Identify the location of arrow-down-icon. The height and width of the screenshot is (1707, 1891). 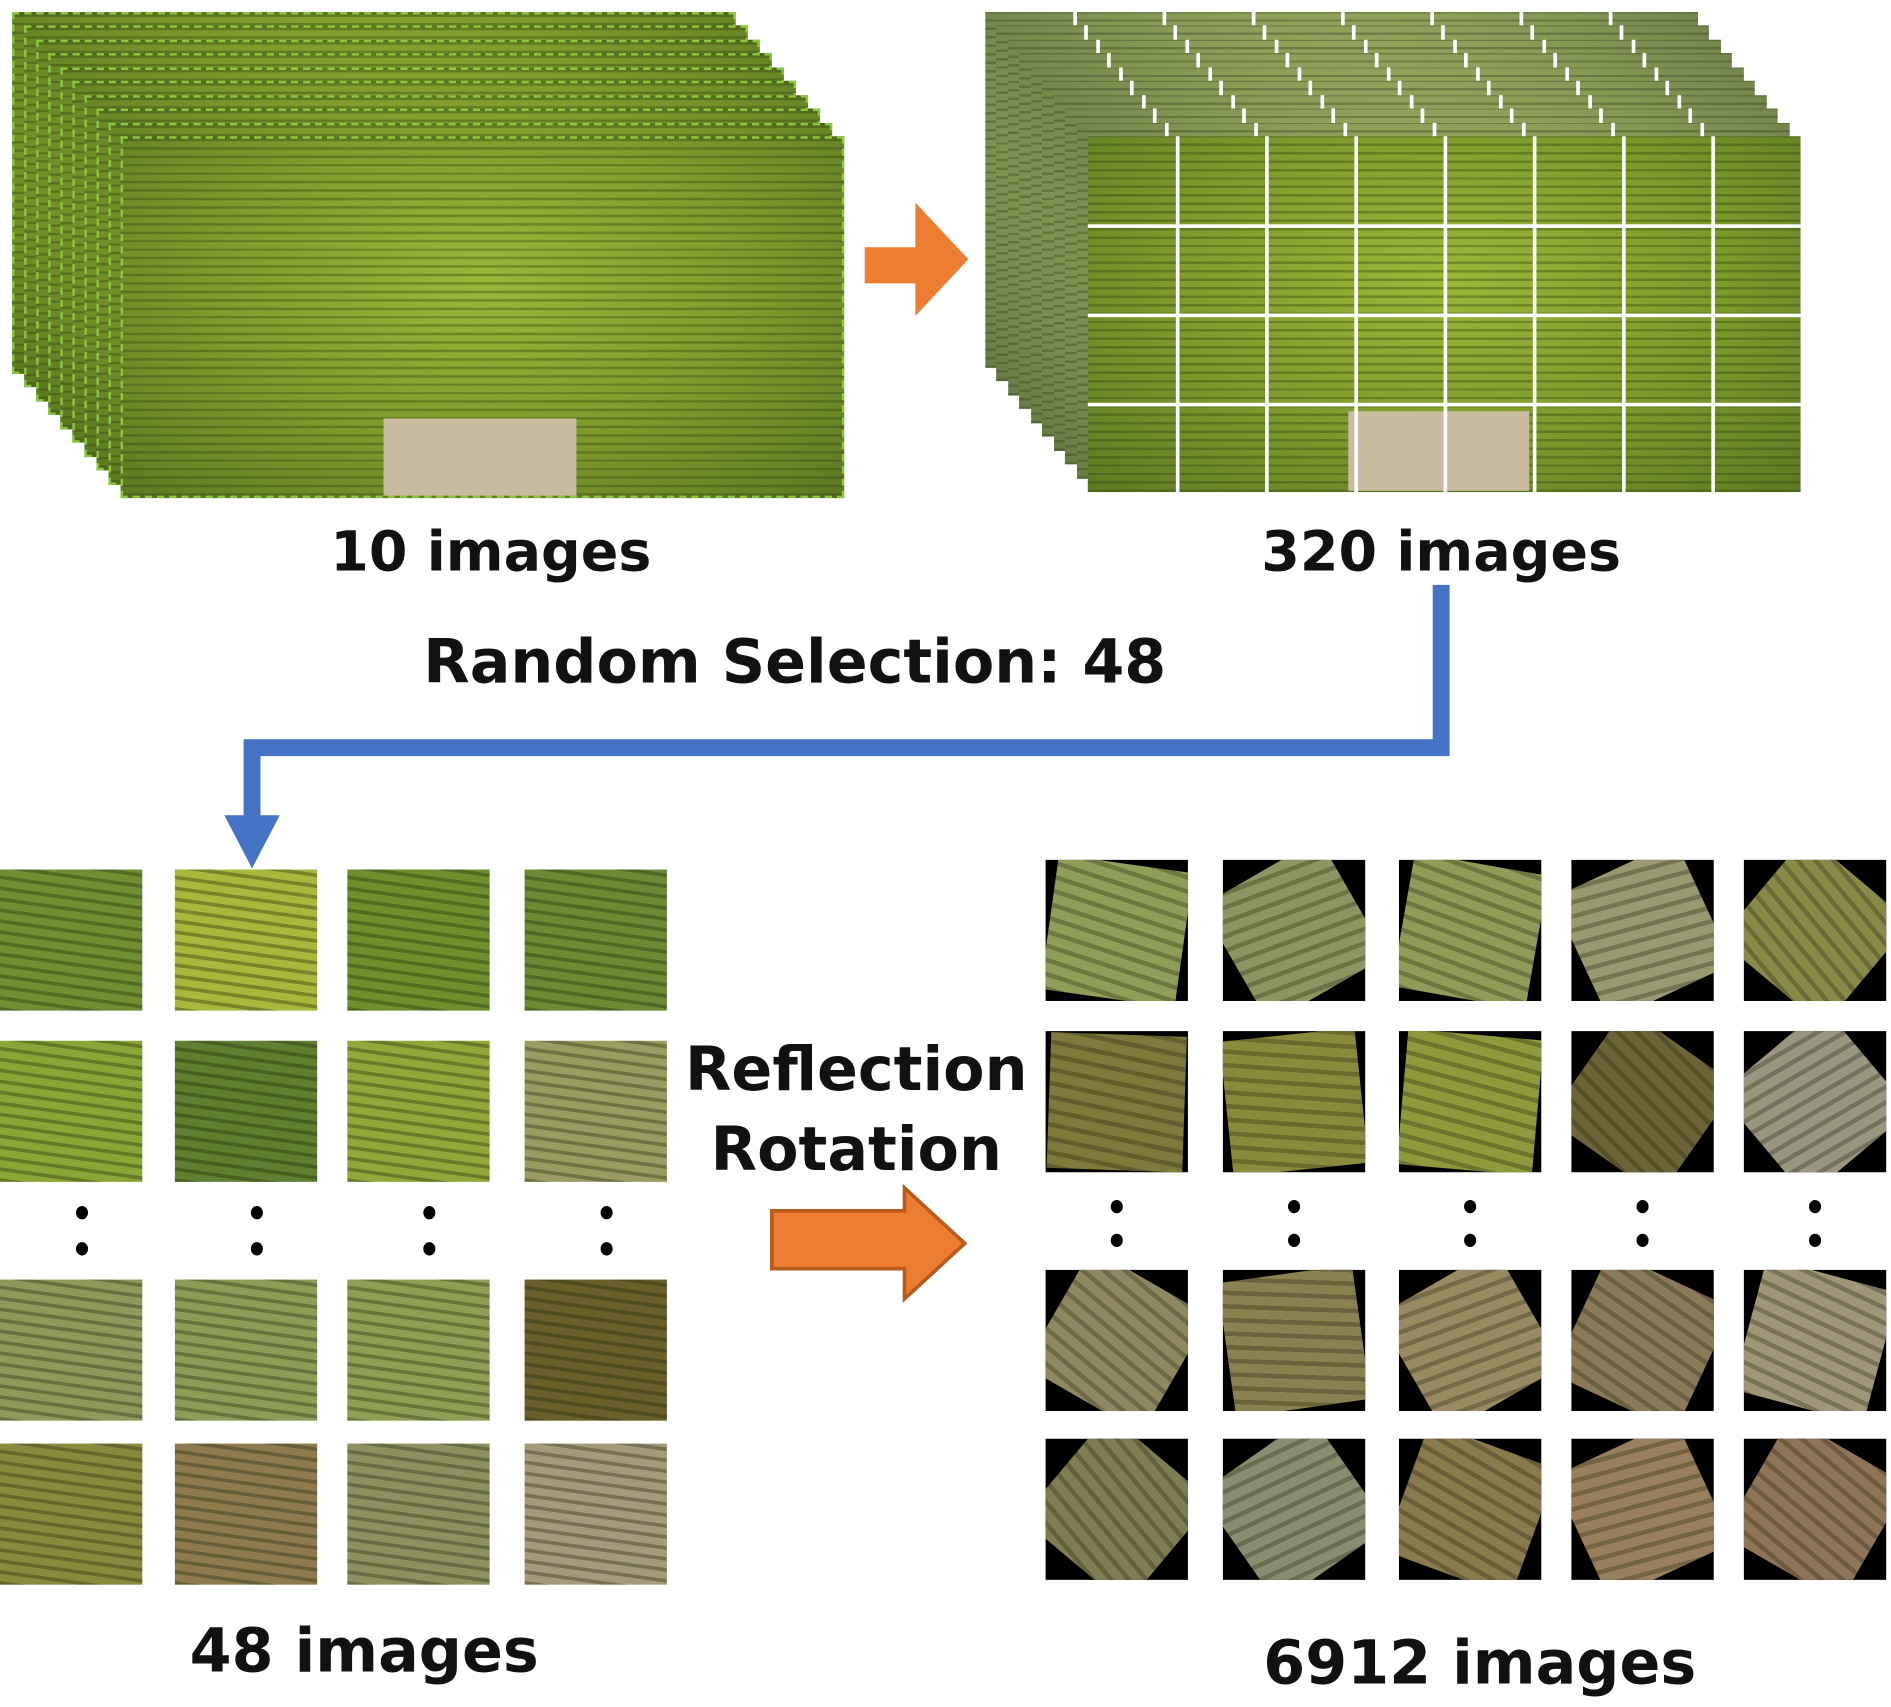
(252, 842).